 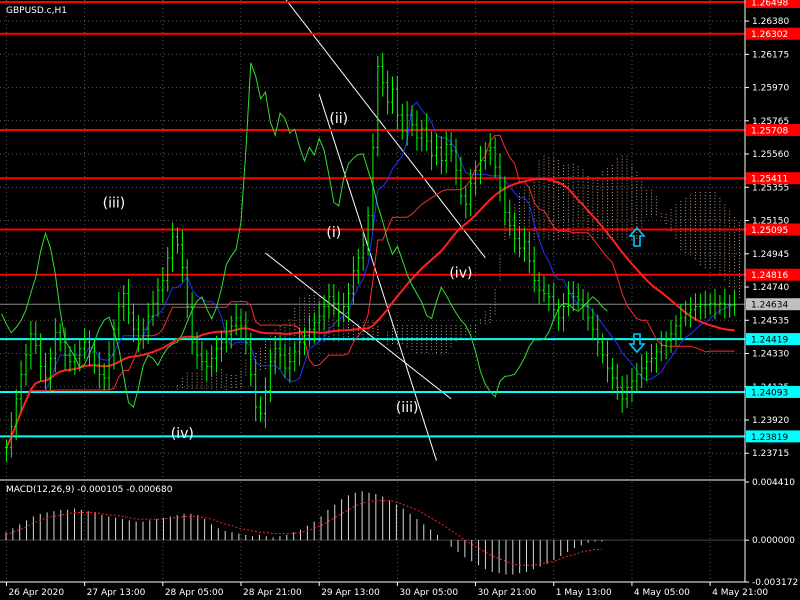 What do you see at coordinates (36, 11) in the screenshot?
I see `symbol-title: GBPUSD.c,H1` at bounding box center [36, 11].